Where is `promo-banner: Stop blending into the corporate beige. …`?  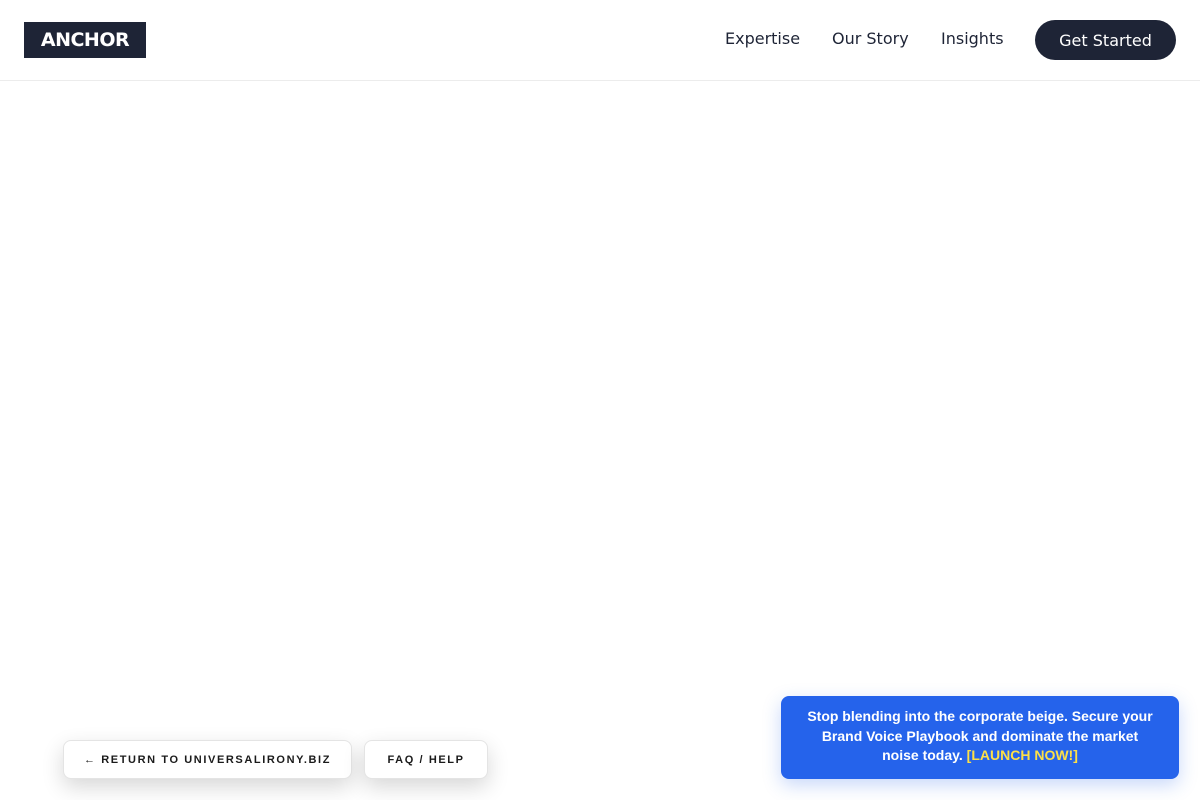
promo-banner: Stop blending into the corporate beige. … is located at coordinates (980, 737).